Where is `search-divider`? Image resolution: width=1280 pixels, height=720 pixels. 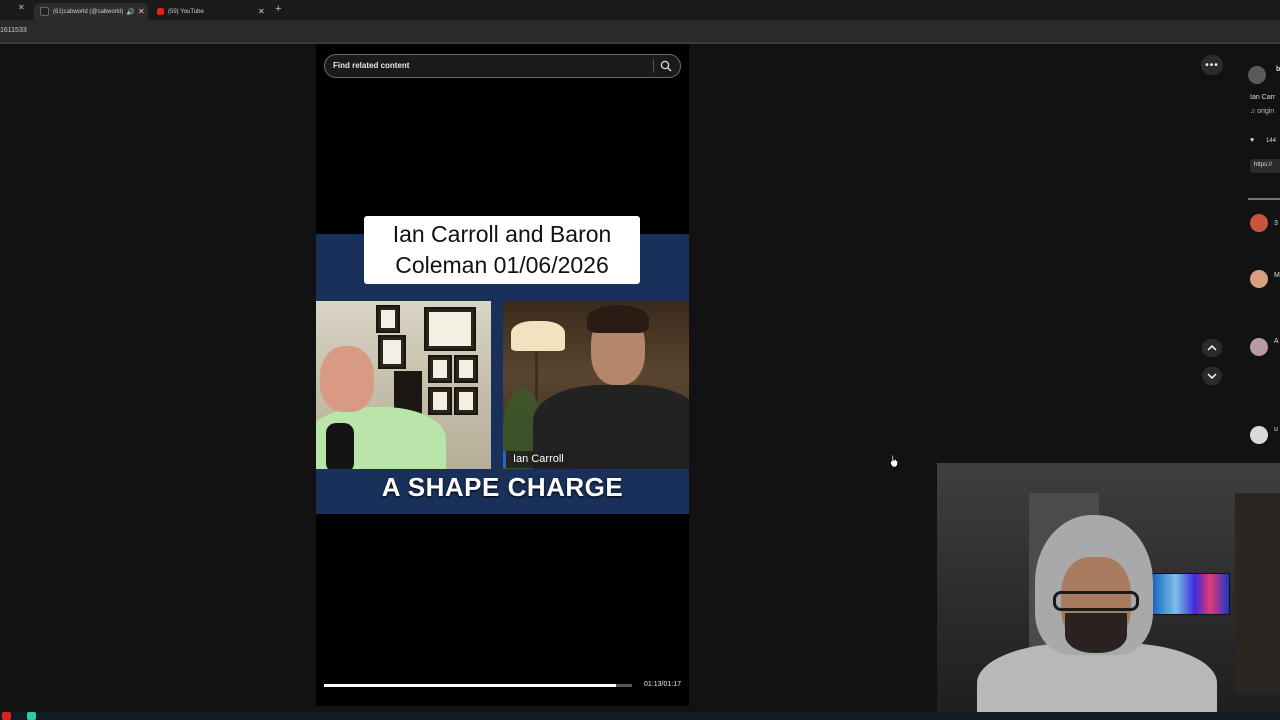 search-divider is located at coordinates (653, 66).